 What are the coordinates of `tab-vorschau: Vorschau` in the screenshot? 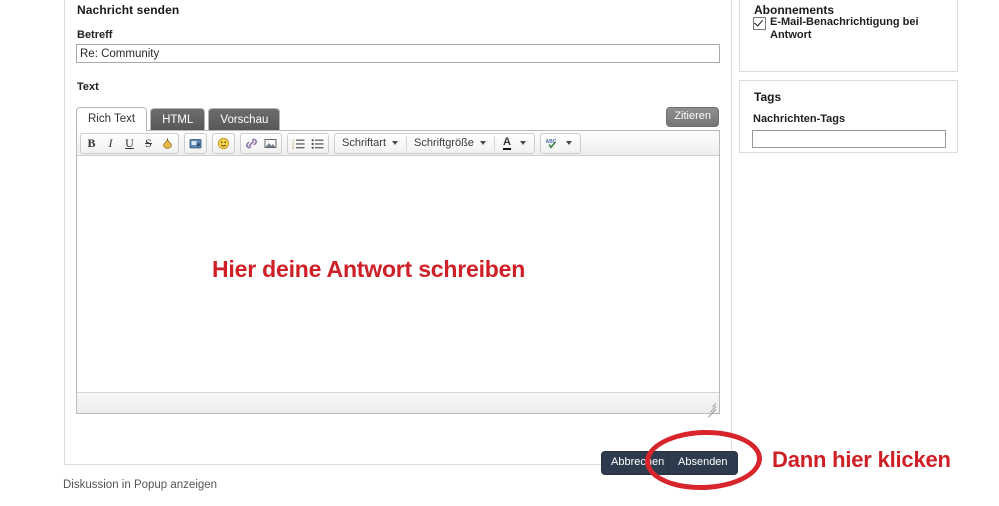 It's located at (244, 119).